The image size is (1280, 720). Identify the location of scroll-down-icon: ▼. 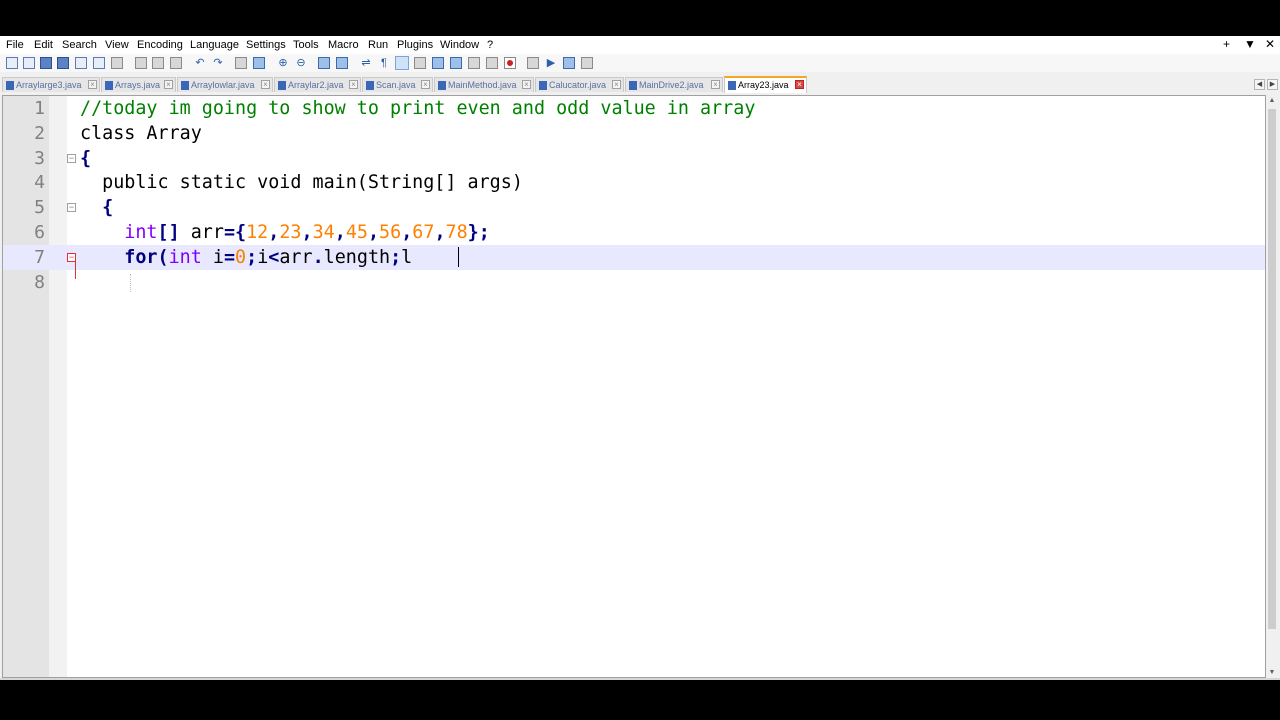
(1272, 672).